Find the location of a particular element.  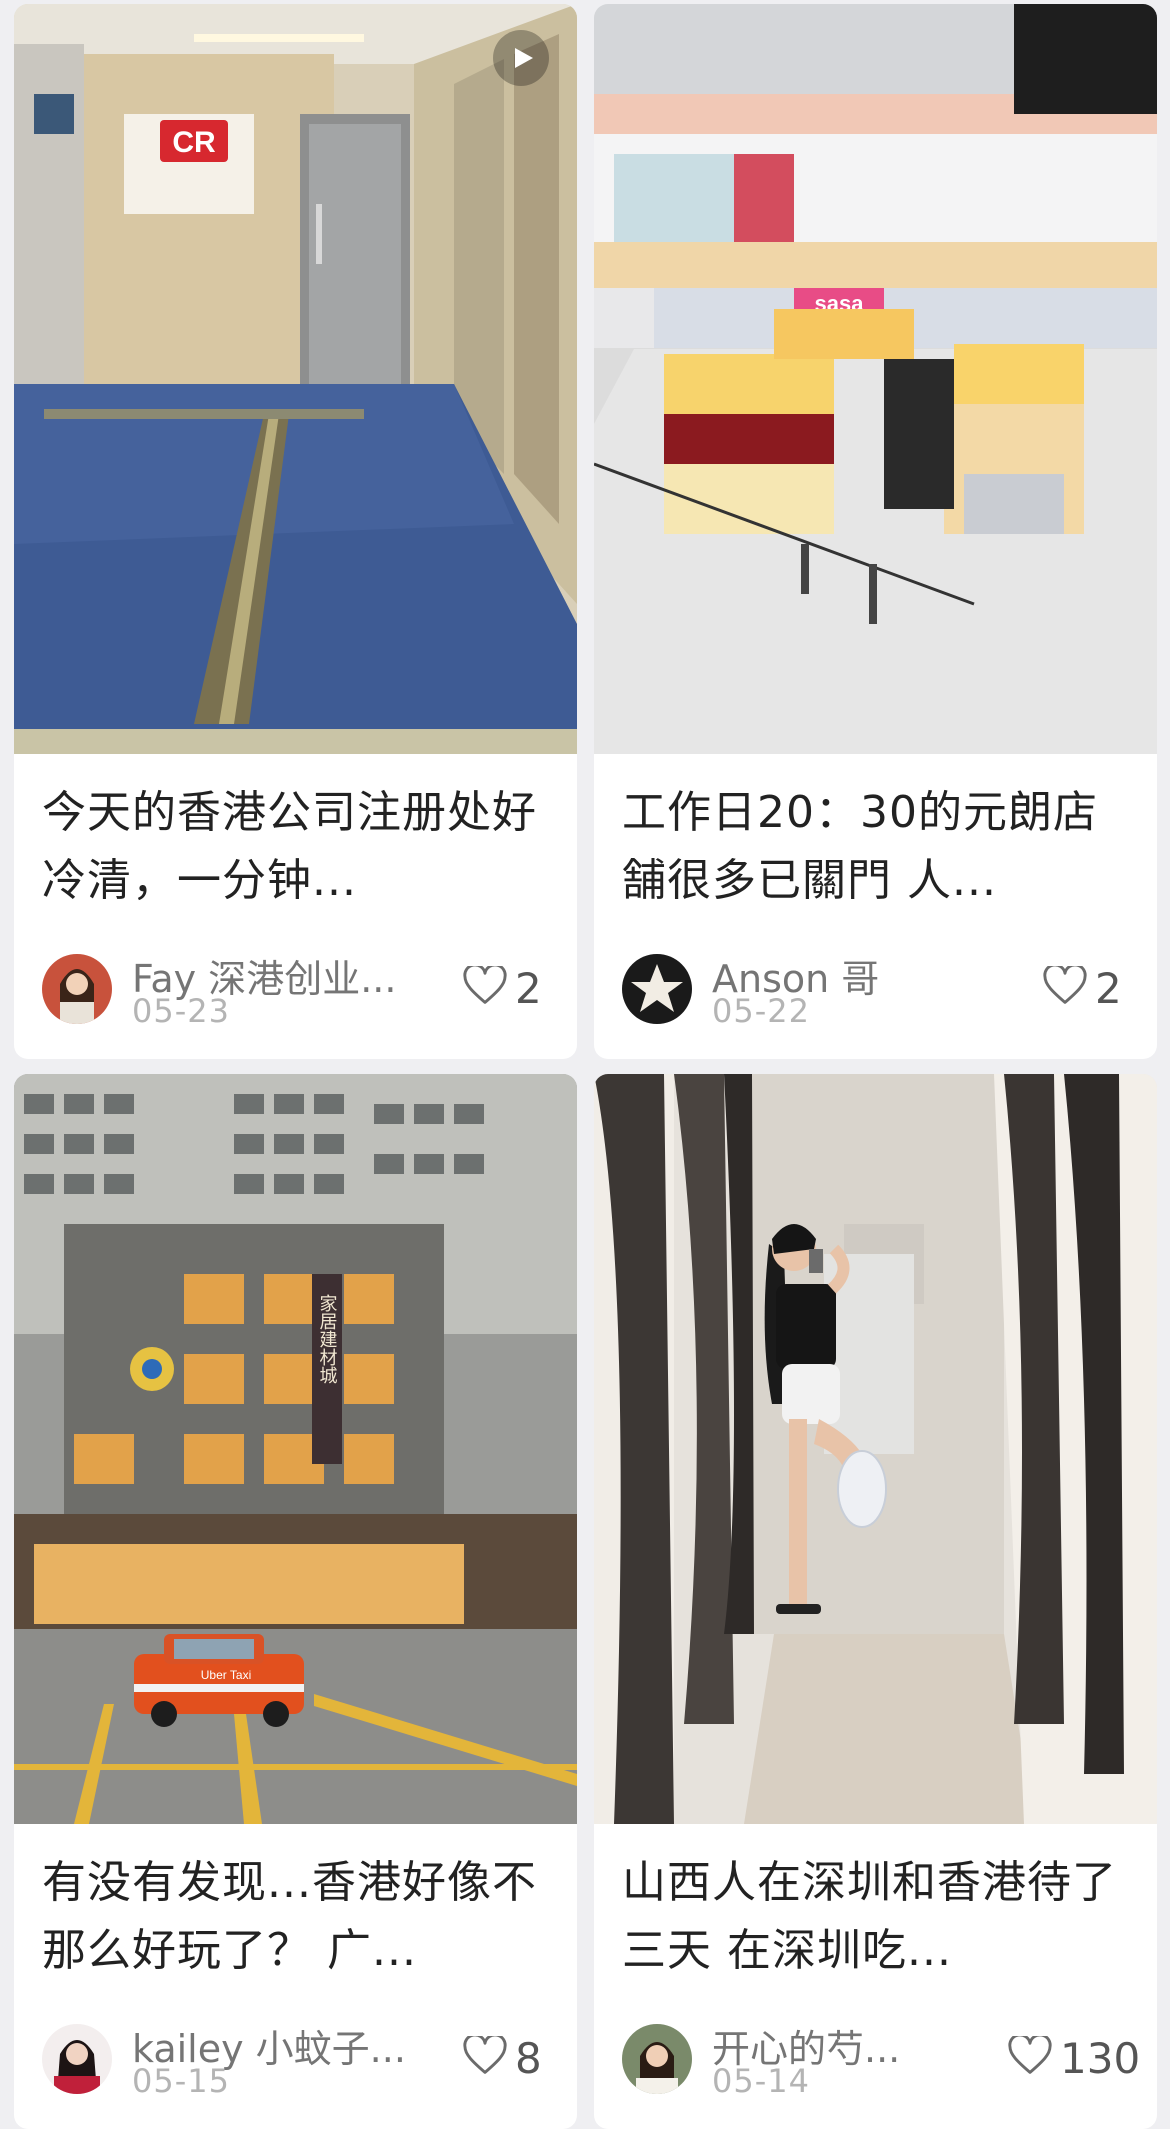

post-meta: Fay 深港创业... 05-23 2 is located at coordinates (297, 994).